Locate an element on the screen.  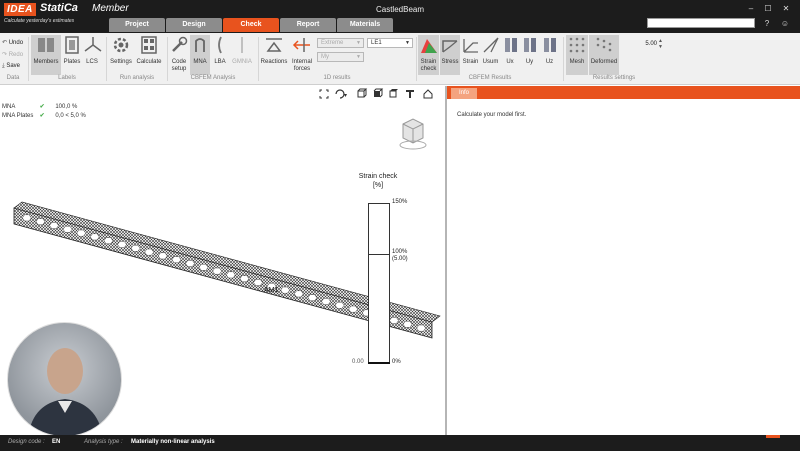
analysis-type-value: Materially non-linear analysis is located at coordinates (173, 442).